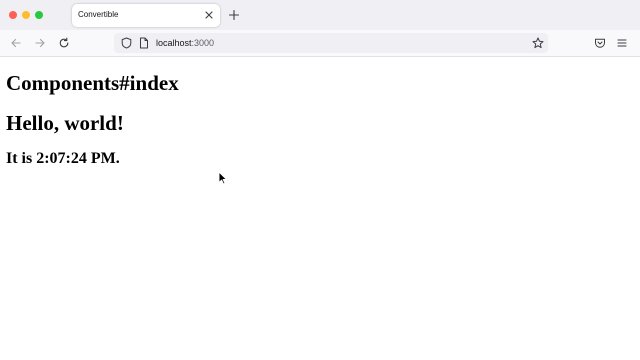 This screenshot has height=360, width=640. I want to click on url-bar: localhost:3000, so click(331, 43).